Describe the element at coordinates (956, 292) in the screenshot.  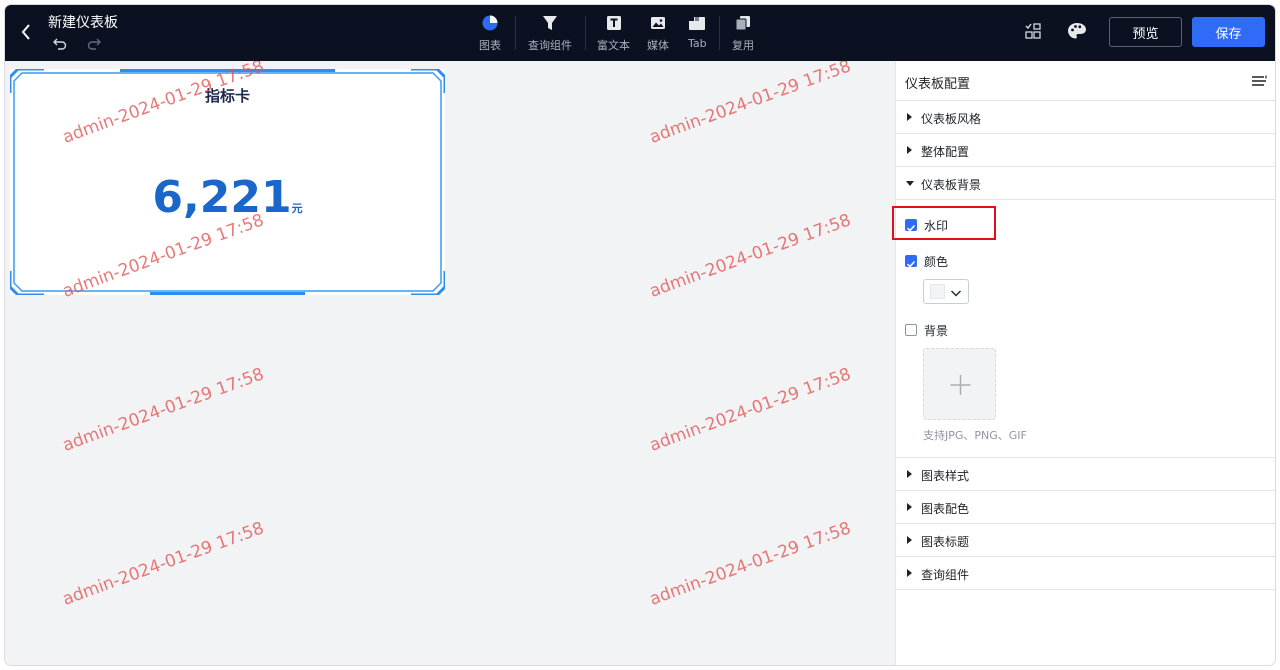
I see `chevron-down-icon` at that location.